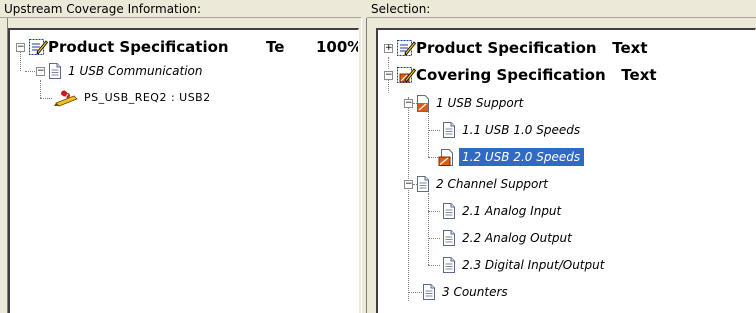 The width and height of the screenshot is (756, 313). I want to click on tree-node-label: 1.1 USB 1.0 Speeds, so click(521, 130).